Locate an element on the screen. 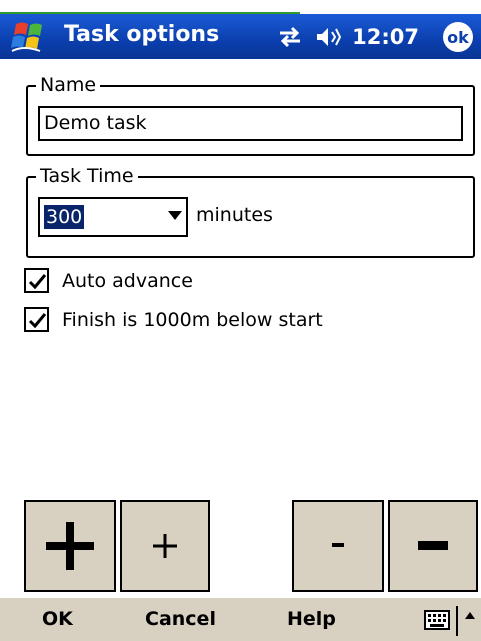  plus-large-icon is located at coordinates (70, 546).